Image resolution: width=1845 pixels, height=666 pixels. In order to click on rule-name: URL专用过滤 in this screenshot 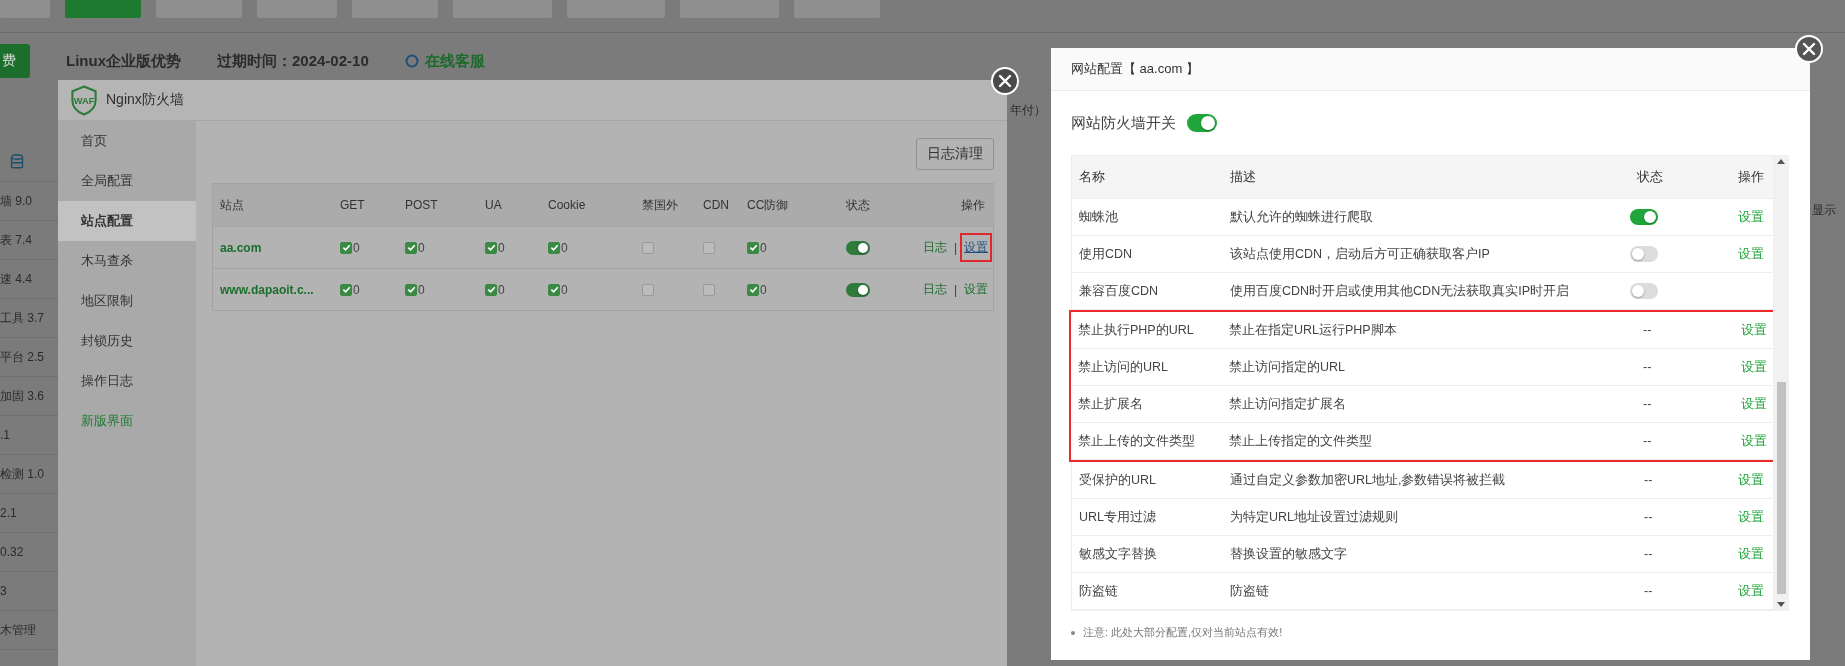, I will do `click(1117, 517)`.